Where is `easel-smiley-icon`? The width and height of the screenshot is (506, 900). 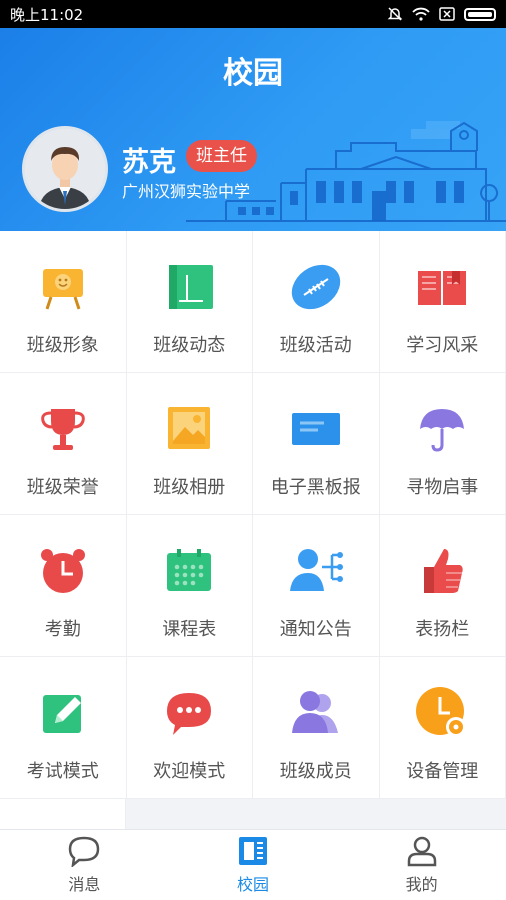 easel-smiley-icon is located at coordinates (63, 287).